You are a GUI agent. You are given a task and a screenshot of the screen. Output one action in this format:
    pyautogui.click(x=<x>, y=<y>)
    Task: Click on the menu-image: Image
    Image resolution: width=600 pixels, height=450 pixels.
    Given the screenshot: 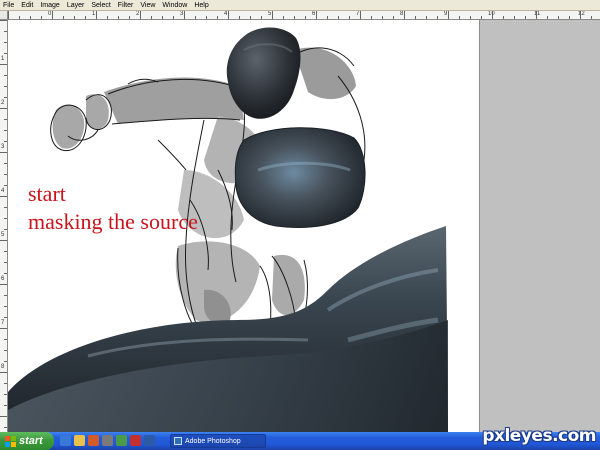 What is the action you would take?
    pyautogui.click(x=49, y=5)
    